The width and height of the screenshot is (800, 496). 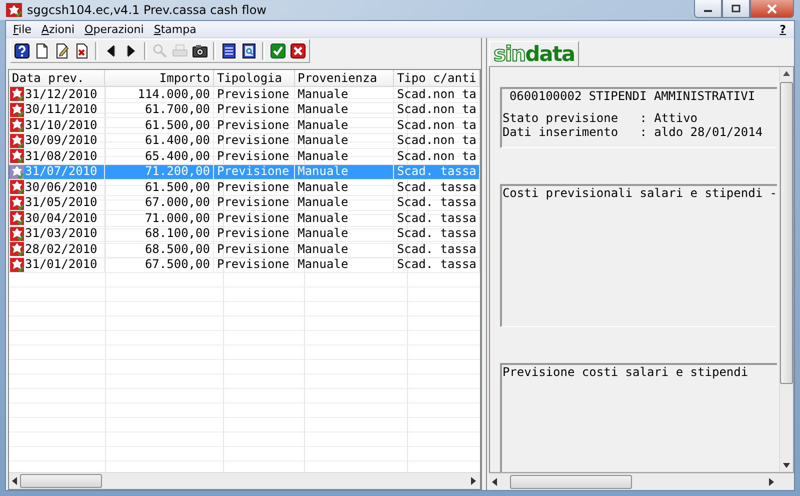 I want to click on table-cell: 30/06/2010, so click(x=61, y=187).